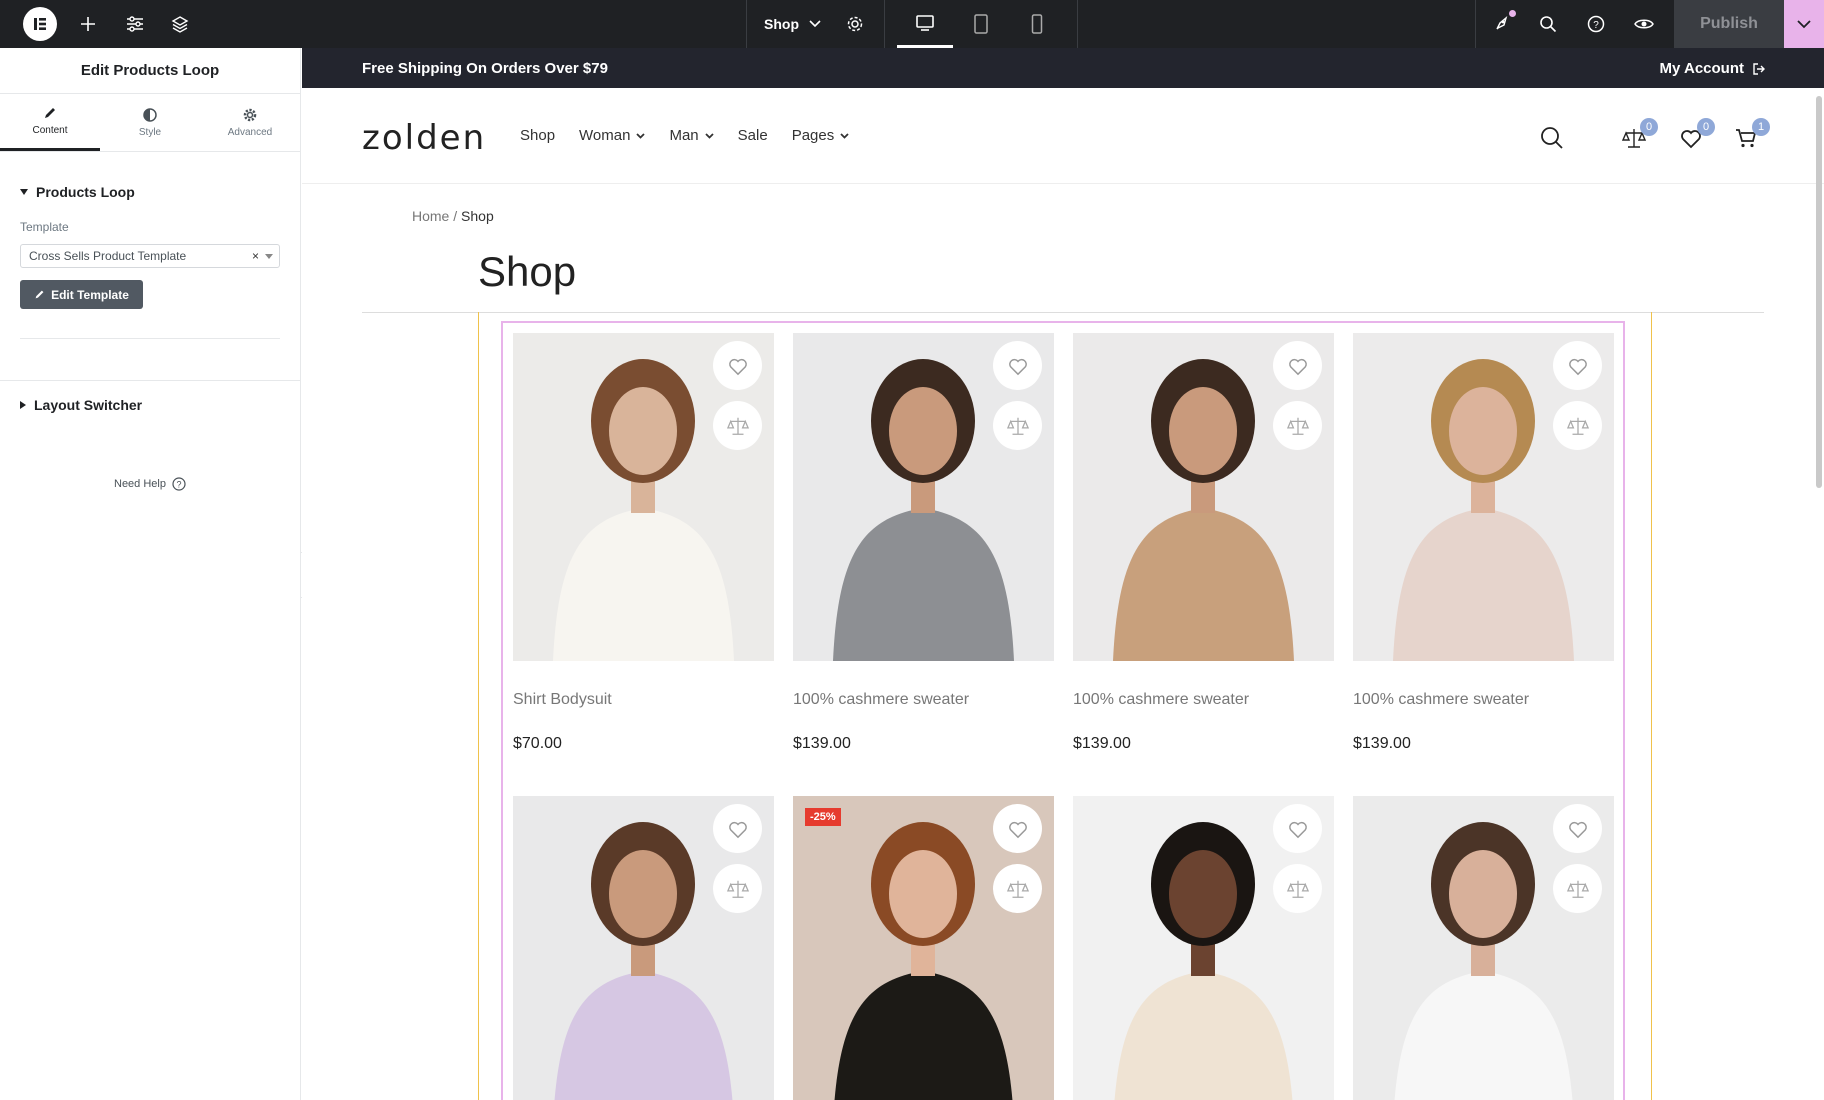 The height and width of the screenshot is (1100, 1824). I want to click on edit-template-label: Edit Template, so click(90, 294).